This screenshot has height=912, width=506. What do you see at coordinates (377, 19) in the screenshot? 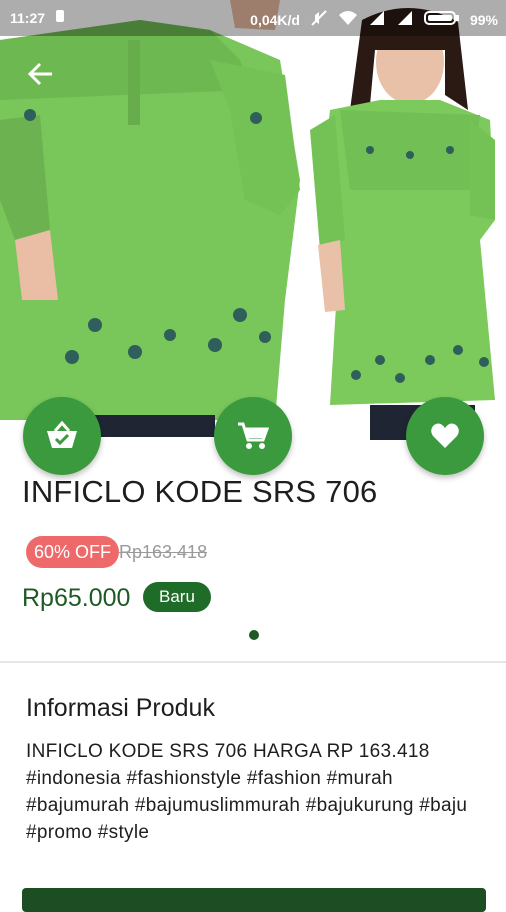
I see `signal-icon` at bounding box center [377, 19].